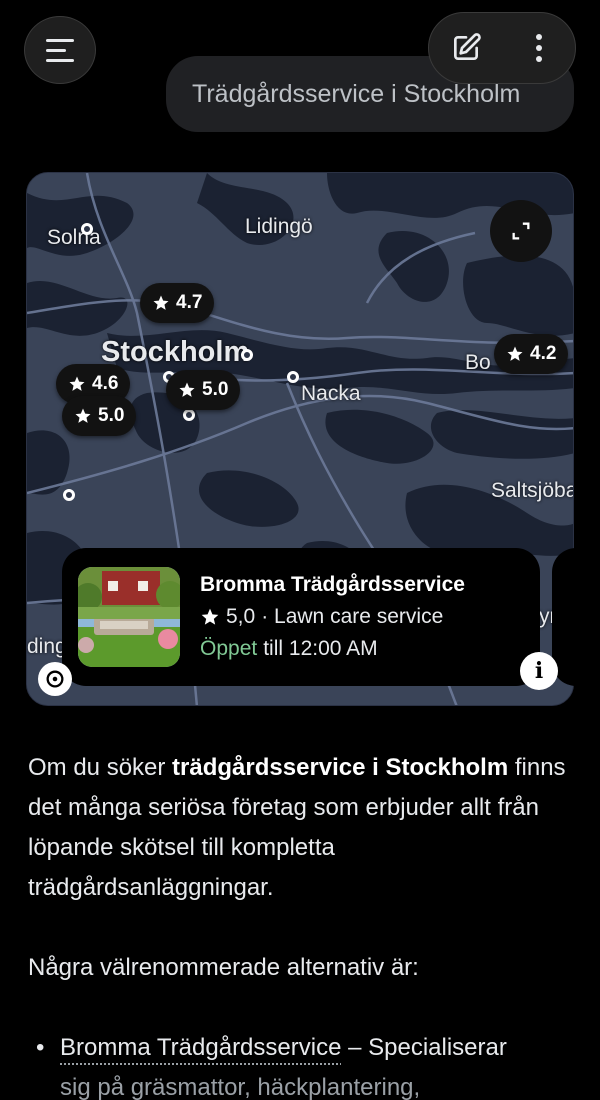 This screenshot has width=600, height=1100. What do you see at coordinates (340, 767) in the screenshot?
I see `answer-bold-run: trädgårdsservice i Stockholm` at bounding box center [340, 767].